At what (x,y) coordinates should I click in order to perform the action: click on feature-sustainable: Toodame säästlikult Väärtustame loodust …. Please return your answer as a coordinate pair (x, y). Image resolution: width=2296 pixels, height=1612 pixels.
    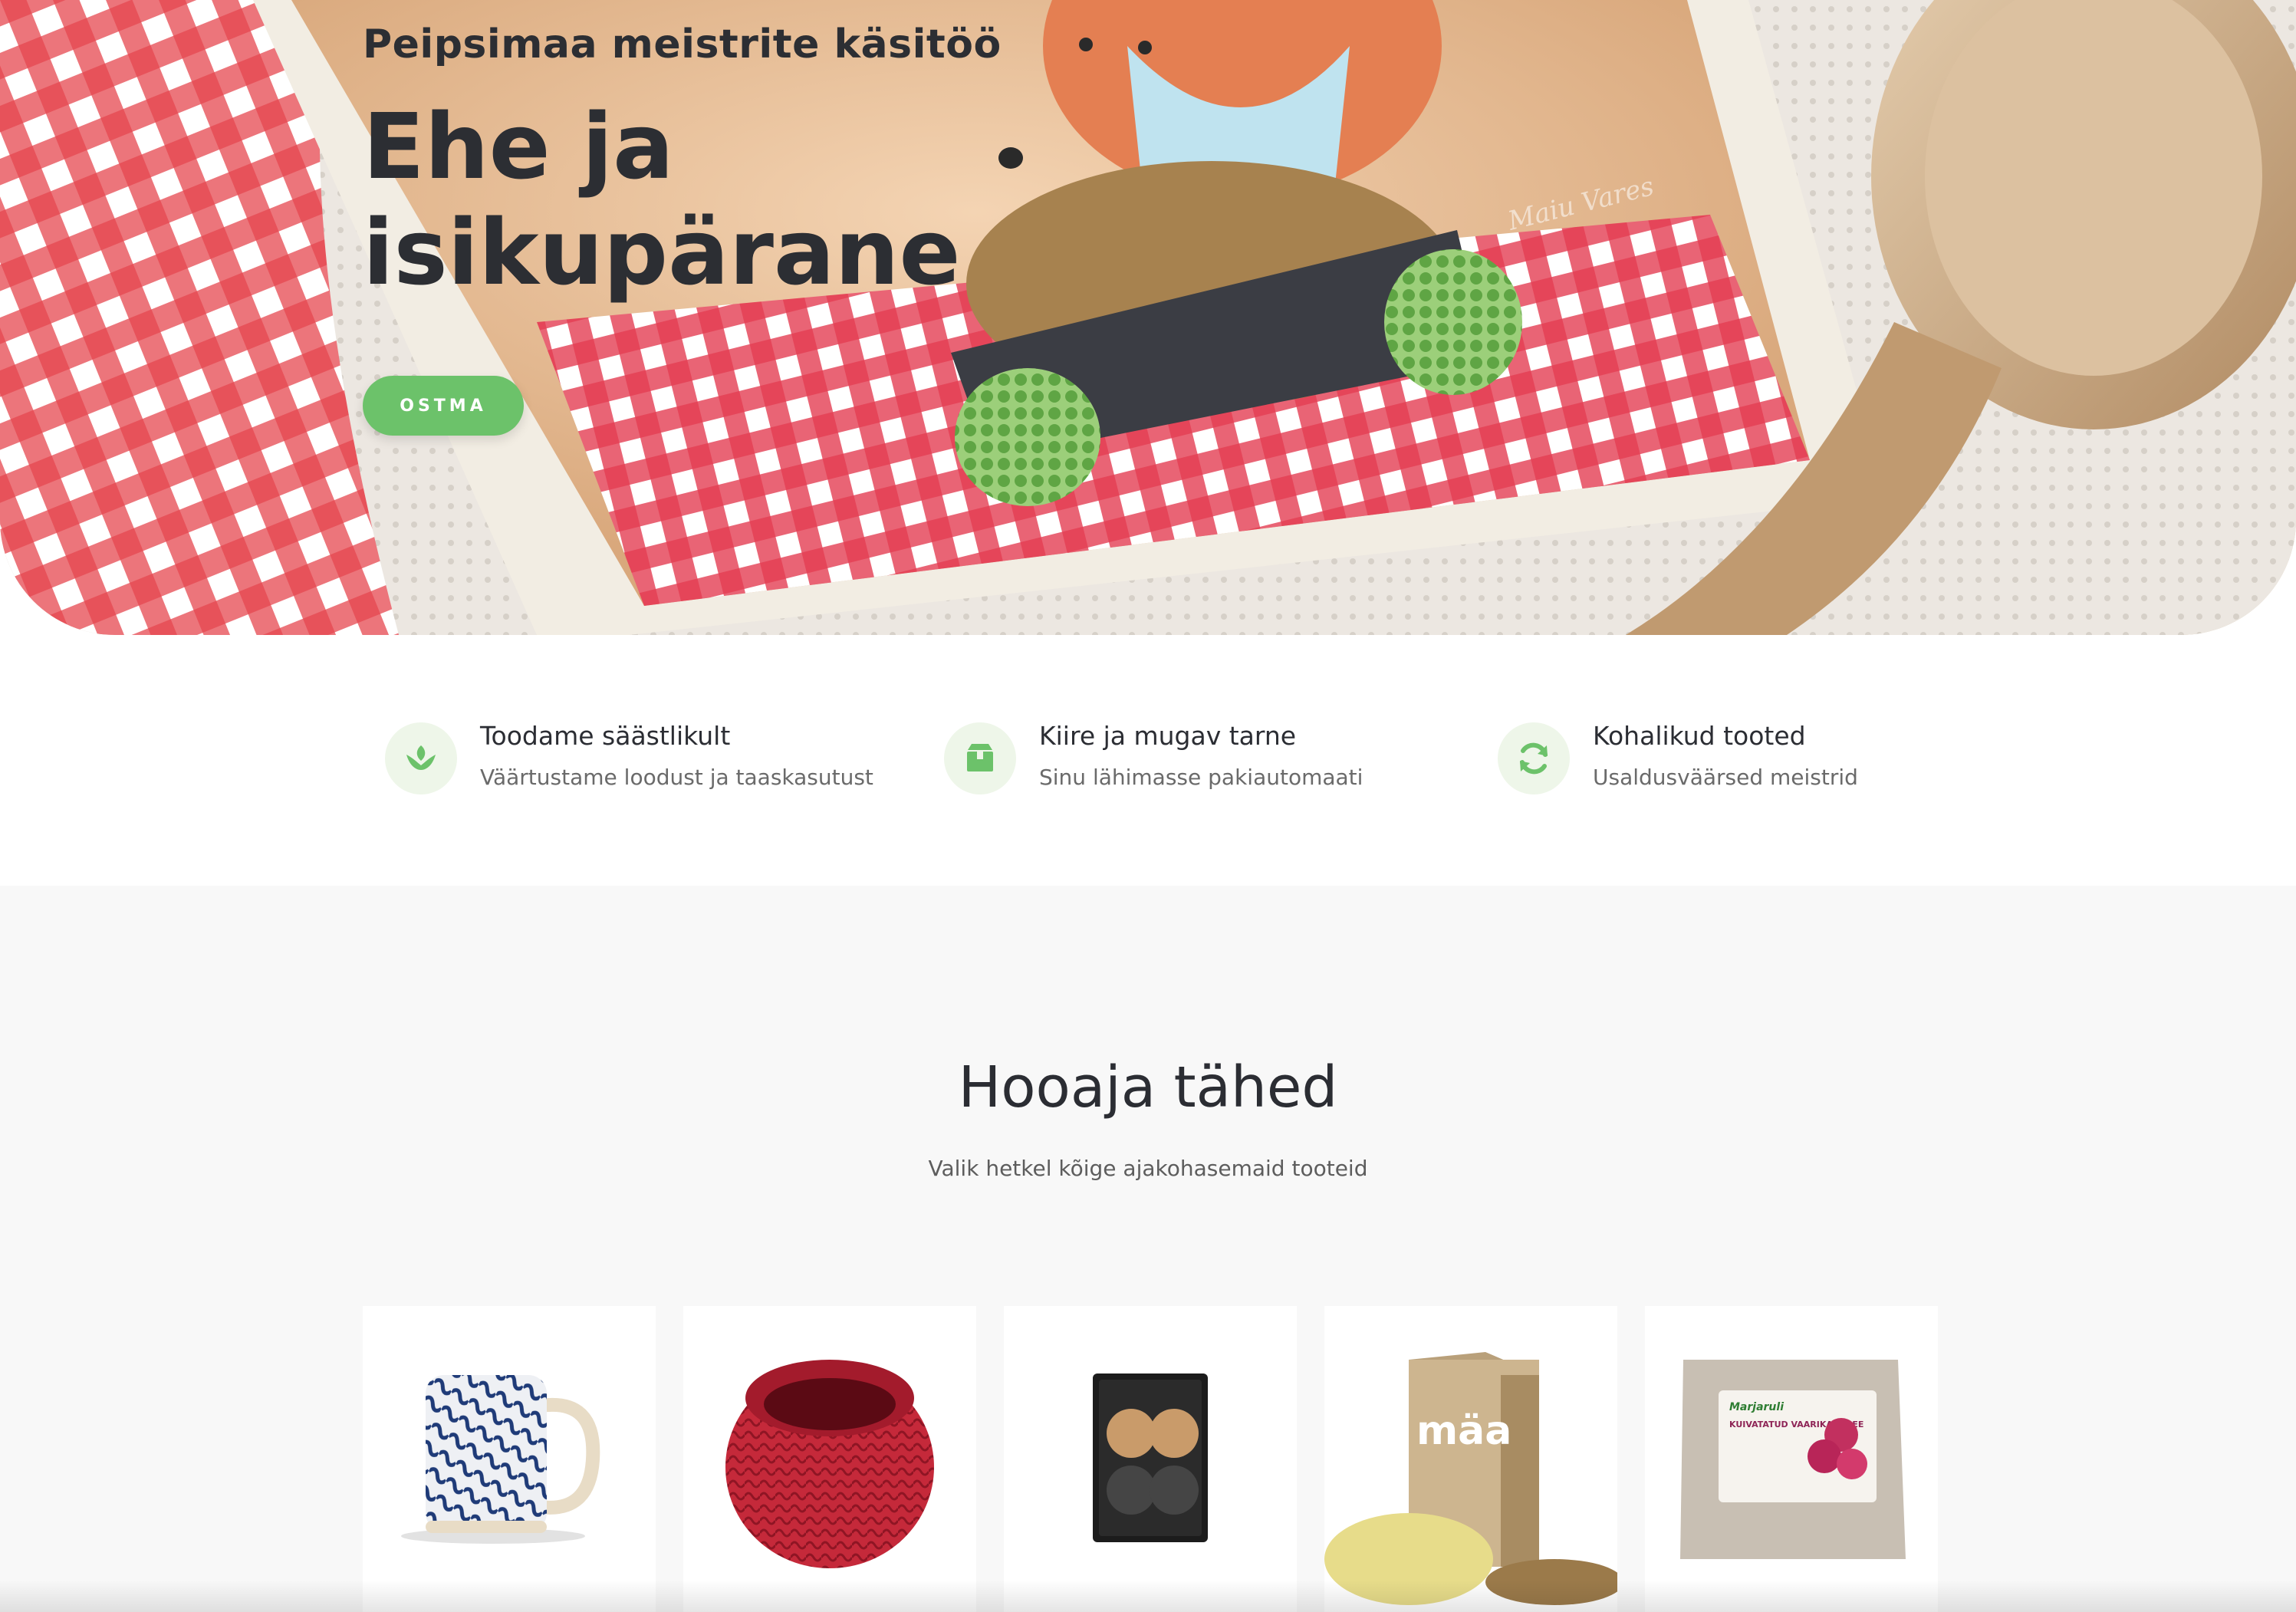
    Looking at the image, I should click on (629, 754).